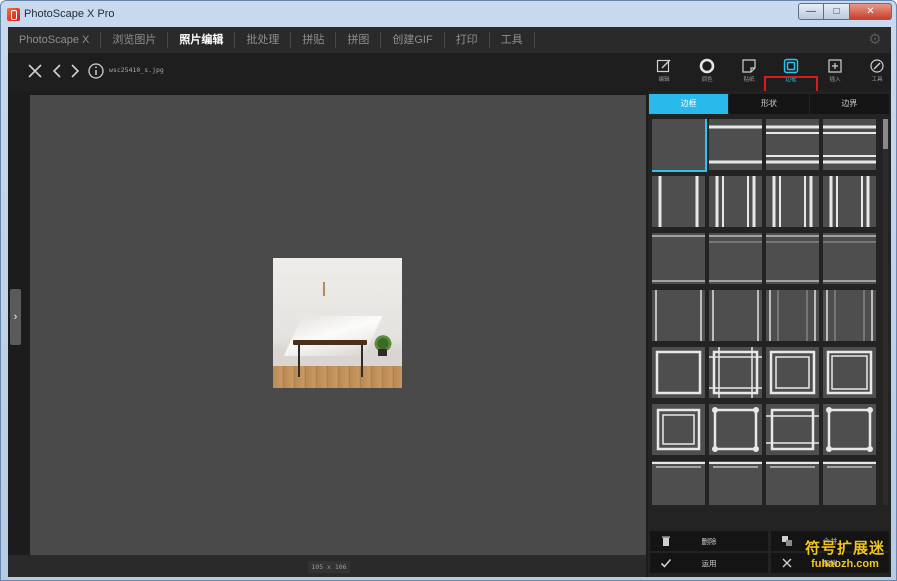 This screenshot has height=581, width=897. What do you see at coordinates (57, 71) in the screenshot?
I see `chevron-left-icon` at bounding box center [57, 71].